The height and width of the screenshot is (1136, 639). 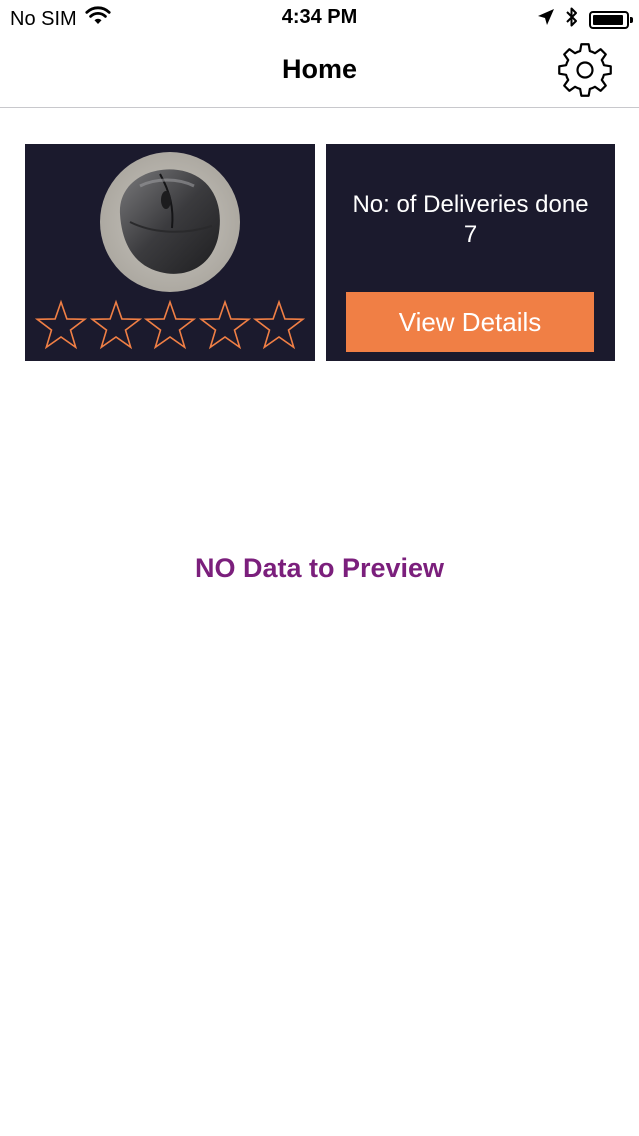 I want to click on gear-icon, so click(x=585, y=72).